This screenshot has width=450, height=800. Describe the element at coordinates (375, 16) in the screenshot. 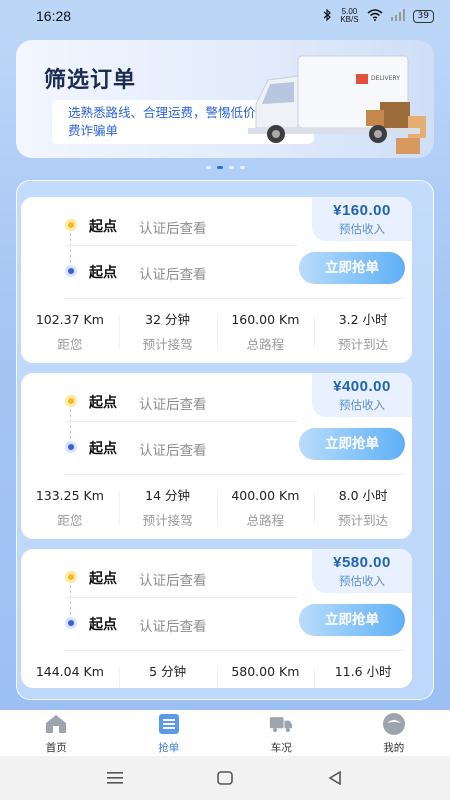

I see `wifi-icon` at that location.